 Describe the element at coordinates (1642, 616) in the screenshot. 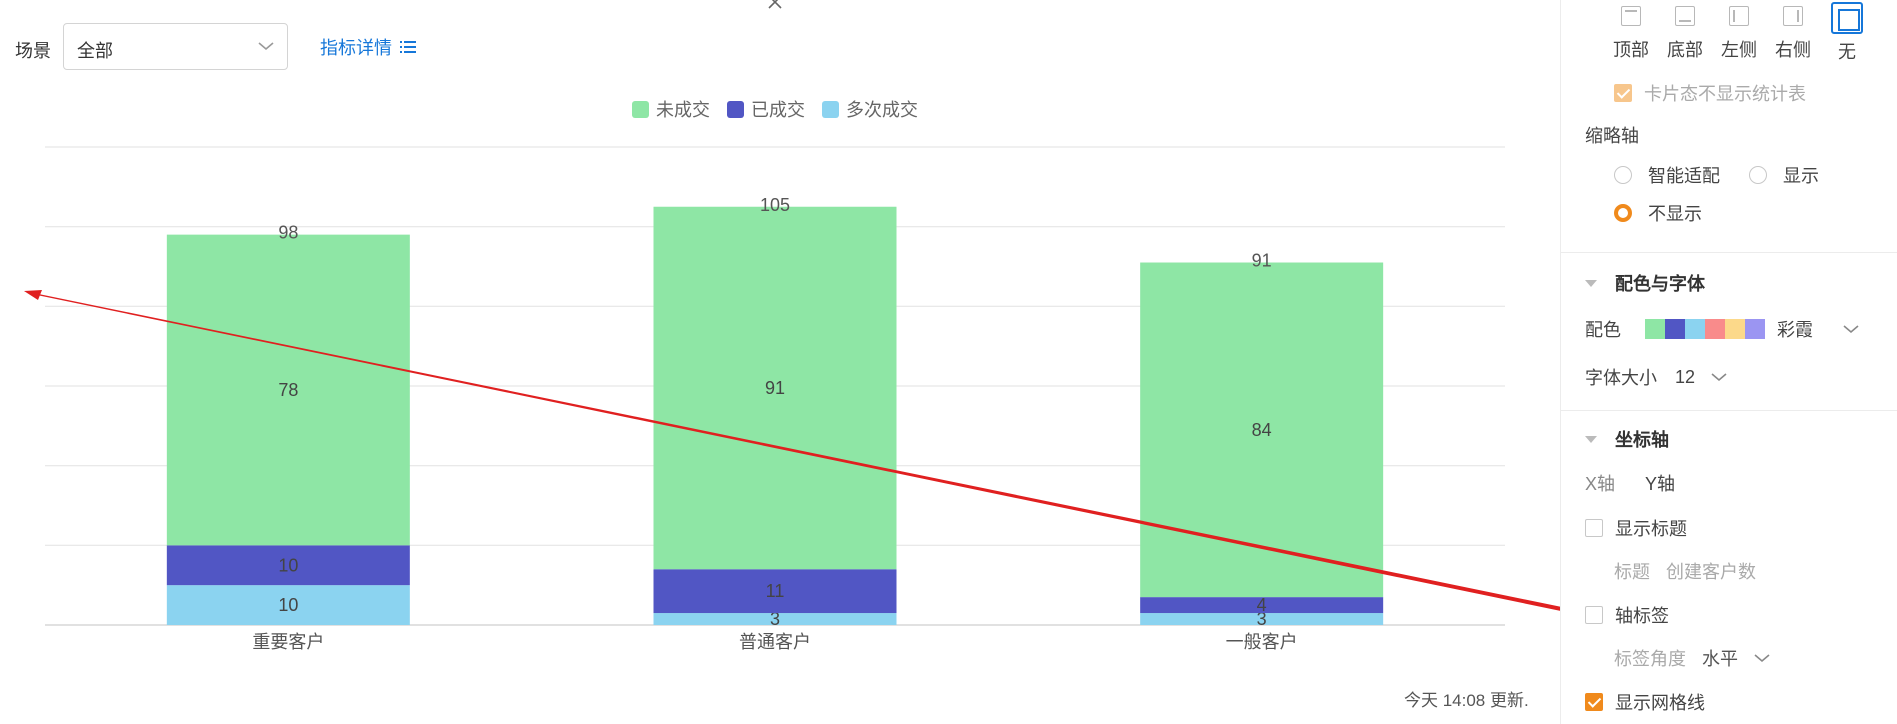

I see `axis-tick-label-label: 轴标签` at that location.